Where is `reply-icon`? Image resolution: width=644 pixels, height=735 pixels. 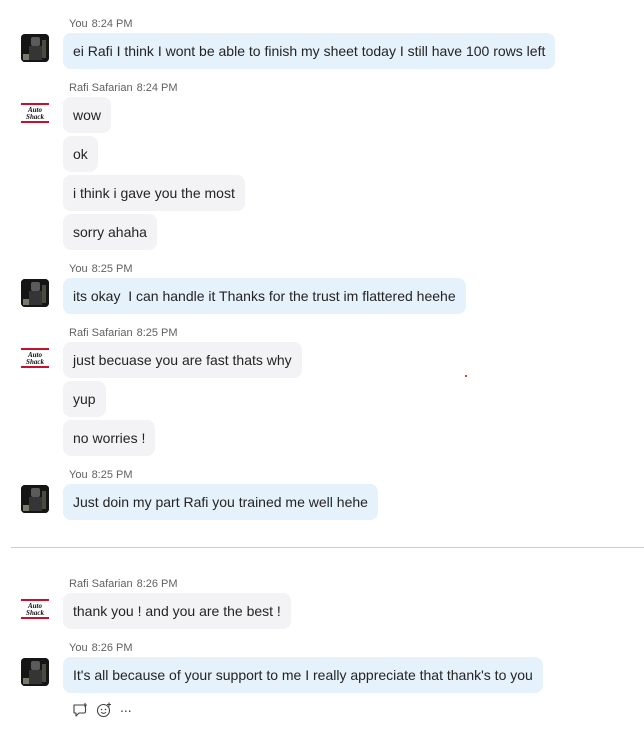
reply-icon is located at coordinates (80, 710).